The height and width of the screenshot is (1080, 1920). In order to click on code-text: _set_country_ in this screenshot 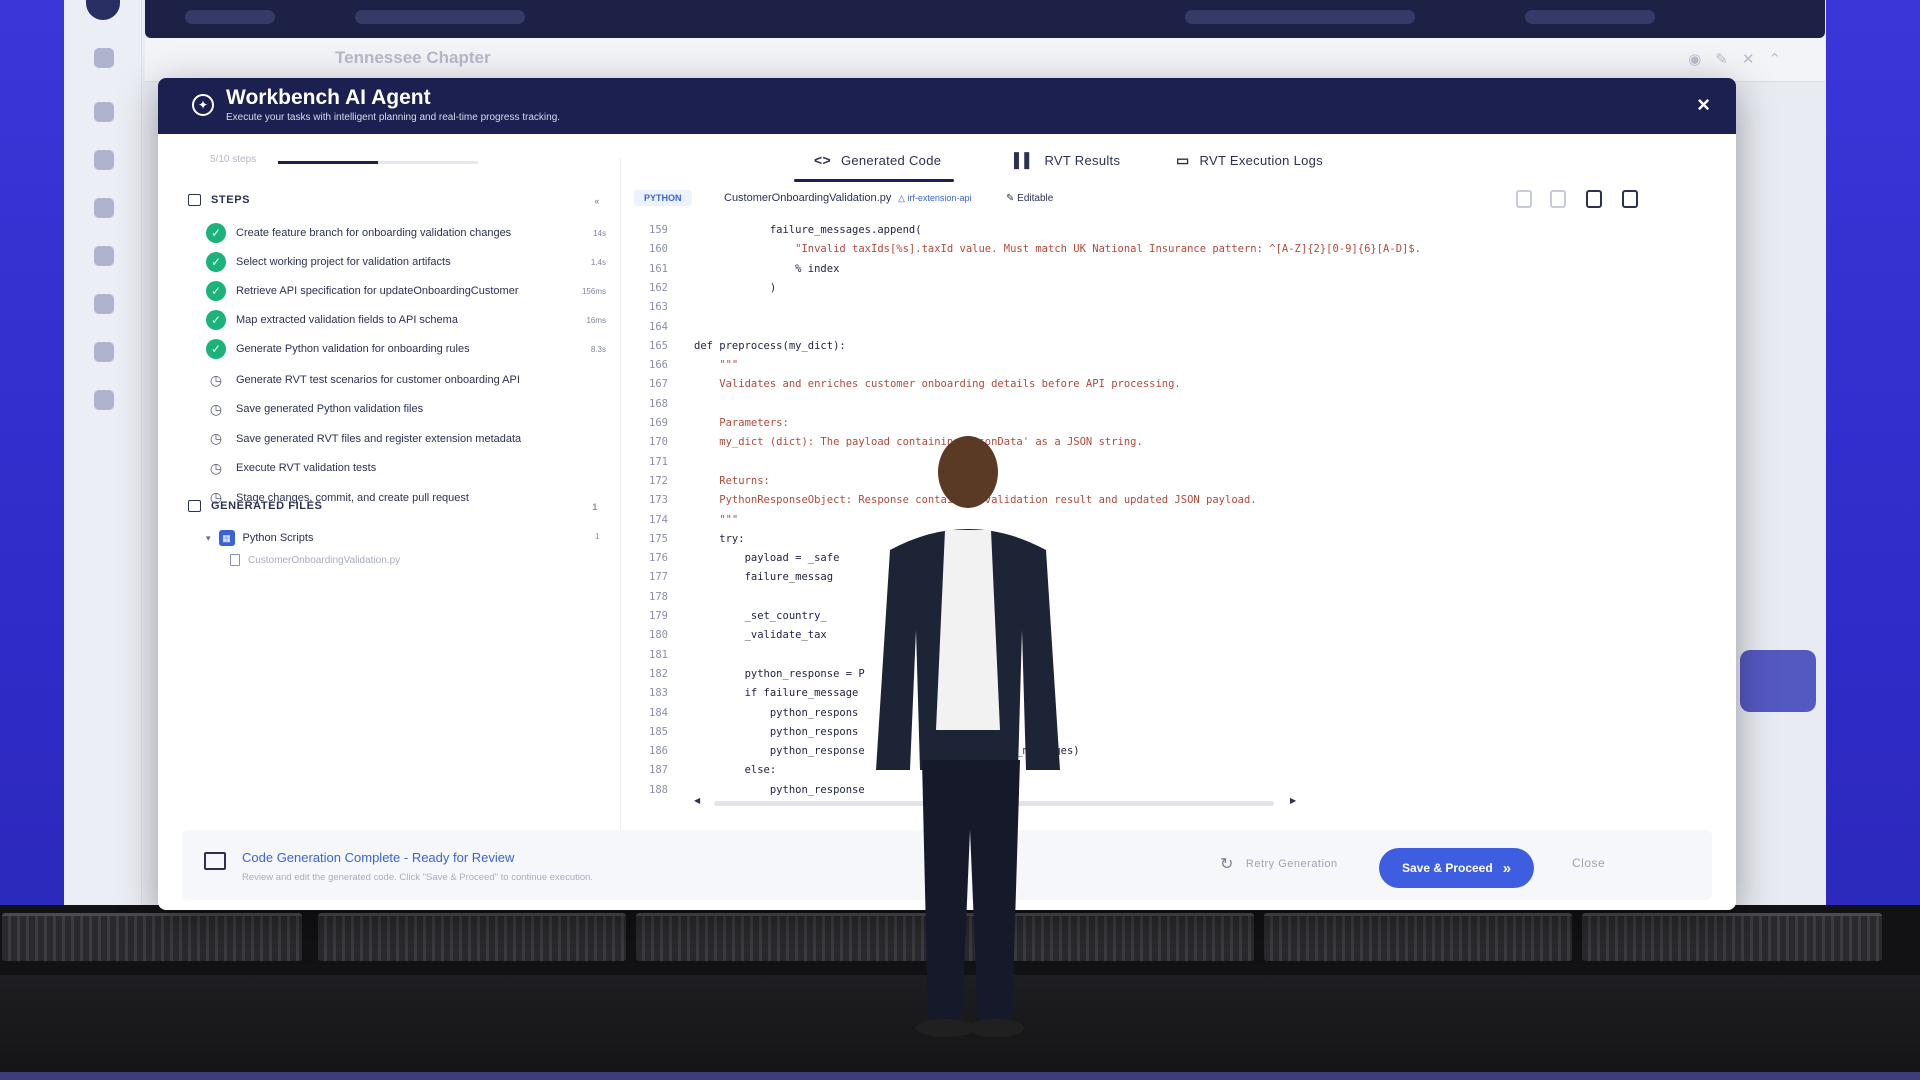, I will do `click(760, 616)`.